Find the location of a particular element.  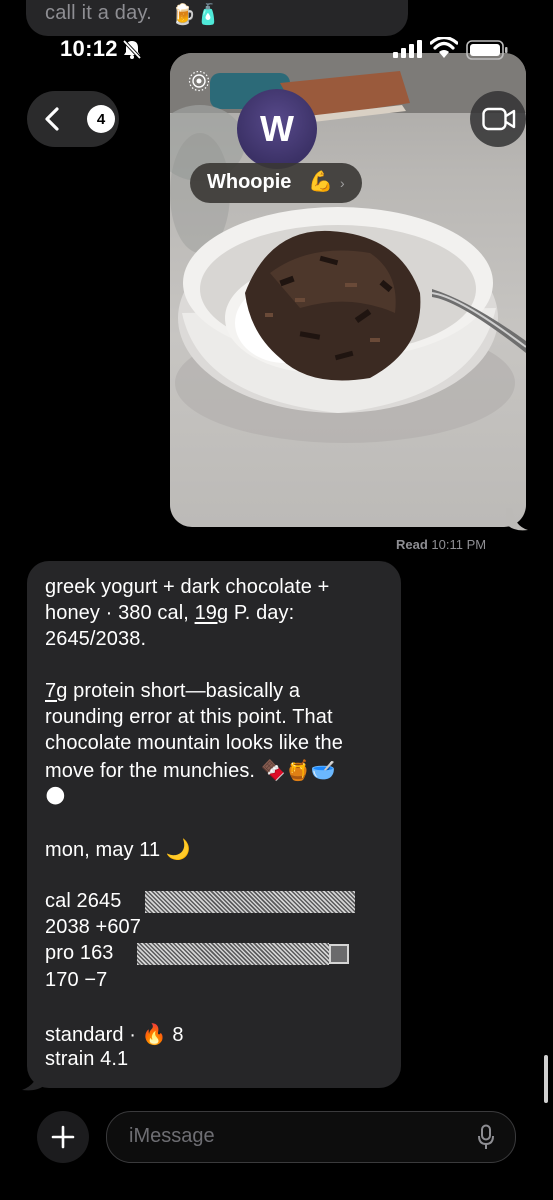

plus-icon is located at coordinates (63, 1137).